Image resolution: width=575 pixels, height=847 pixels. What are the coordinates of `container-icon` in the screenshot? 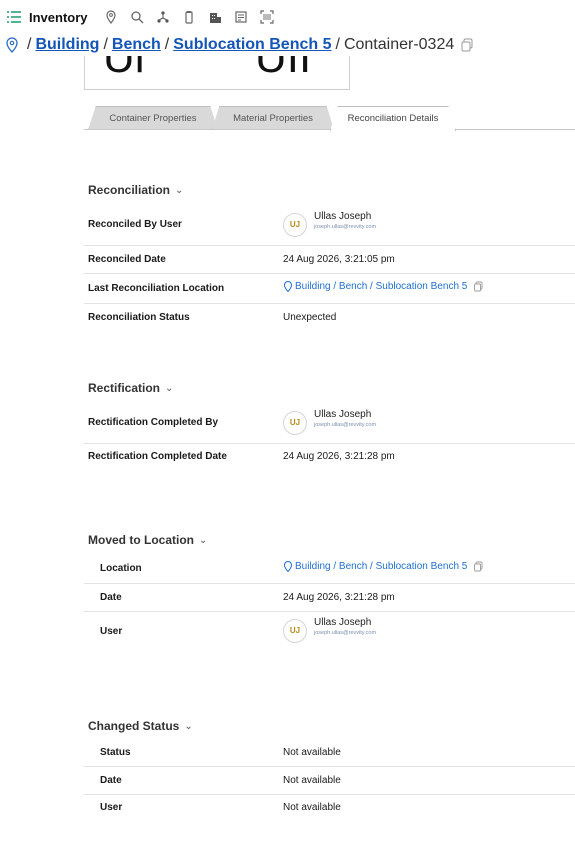 It's located at (189, 17).